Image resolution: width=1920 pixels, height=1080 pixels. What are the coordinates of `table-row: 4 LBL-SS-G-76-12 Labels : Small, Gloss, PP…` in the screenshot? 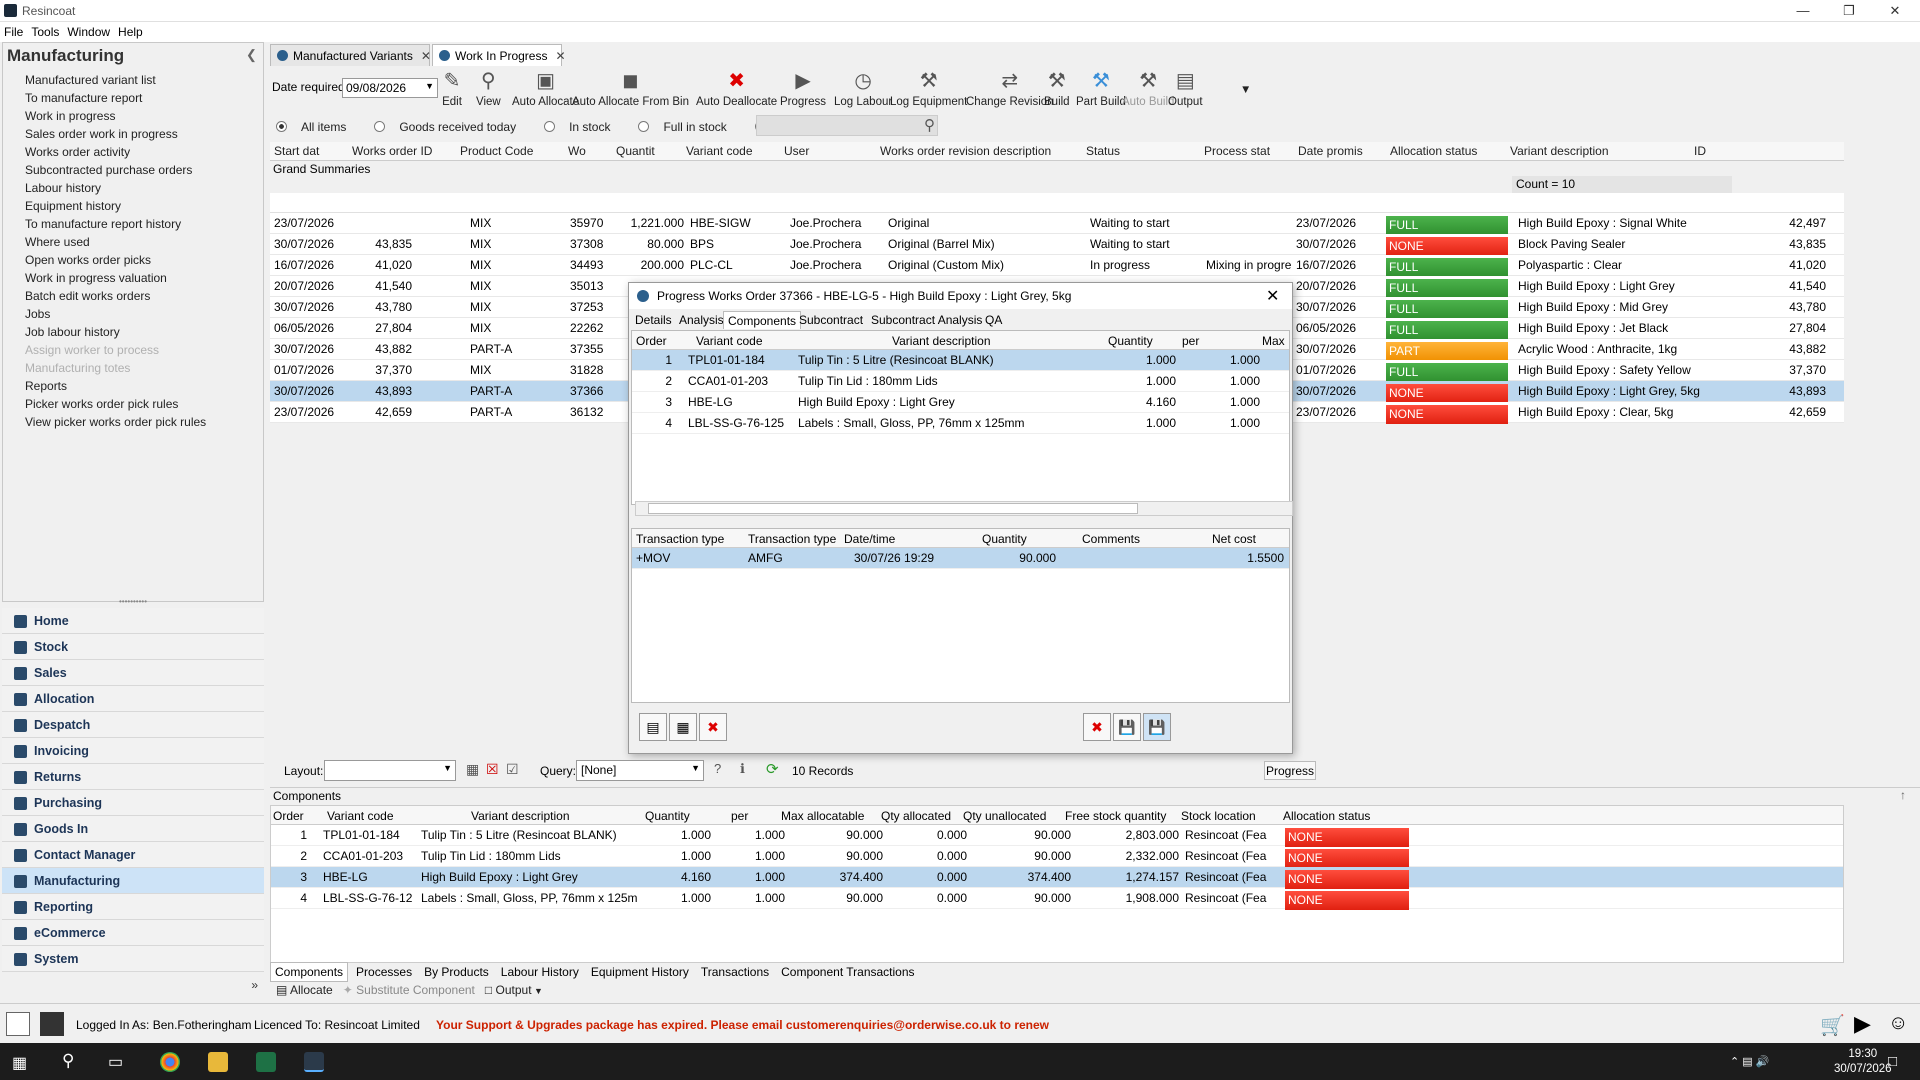 It's located at (1057, 899).